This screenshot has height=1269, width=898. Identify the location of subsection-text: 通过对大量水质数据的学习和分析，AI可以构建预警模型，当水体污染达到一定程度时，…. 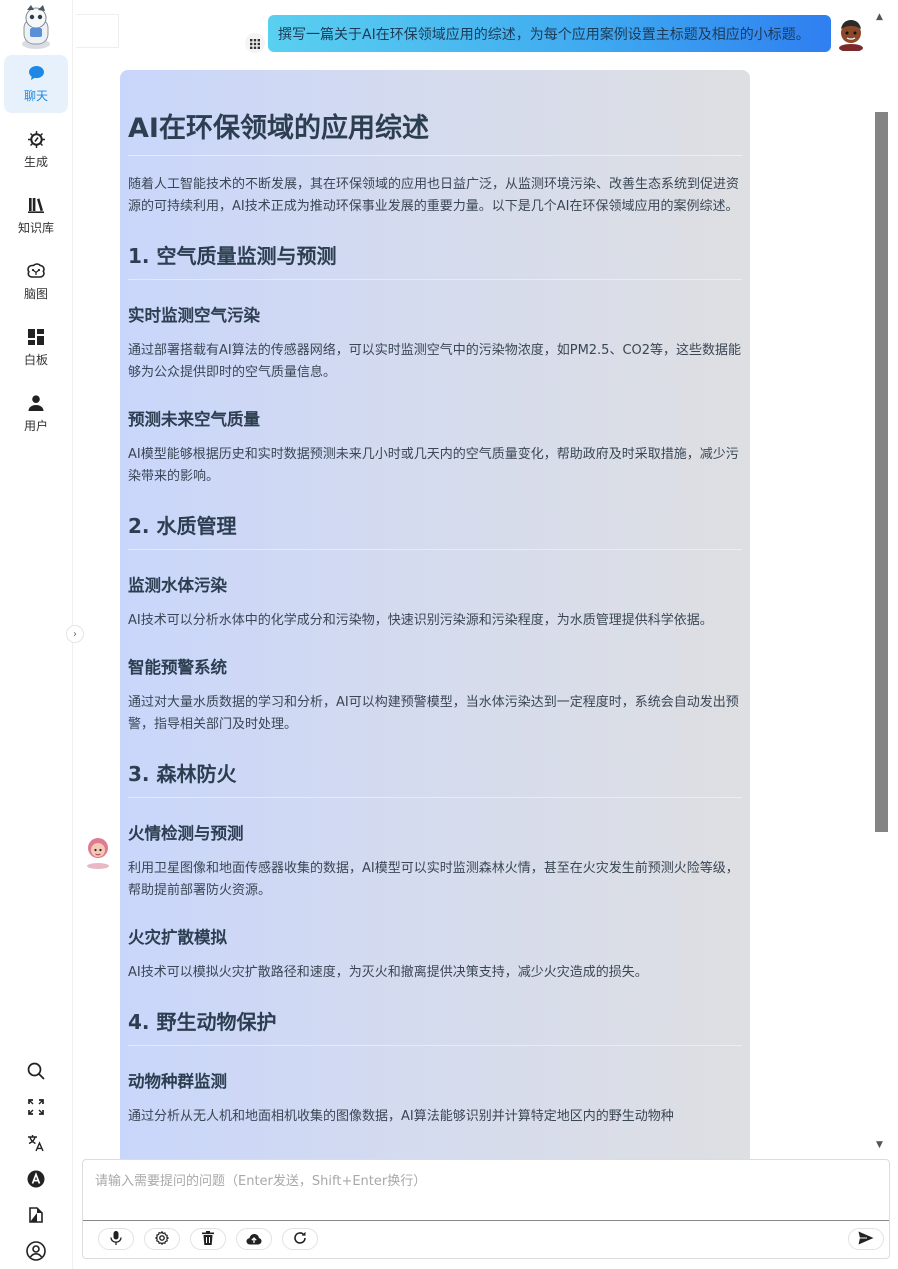
(433, 713).